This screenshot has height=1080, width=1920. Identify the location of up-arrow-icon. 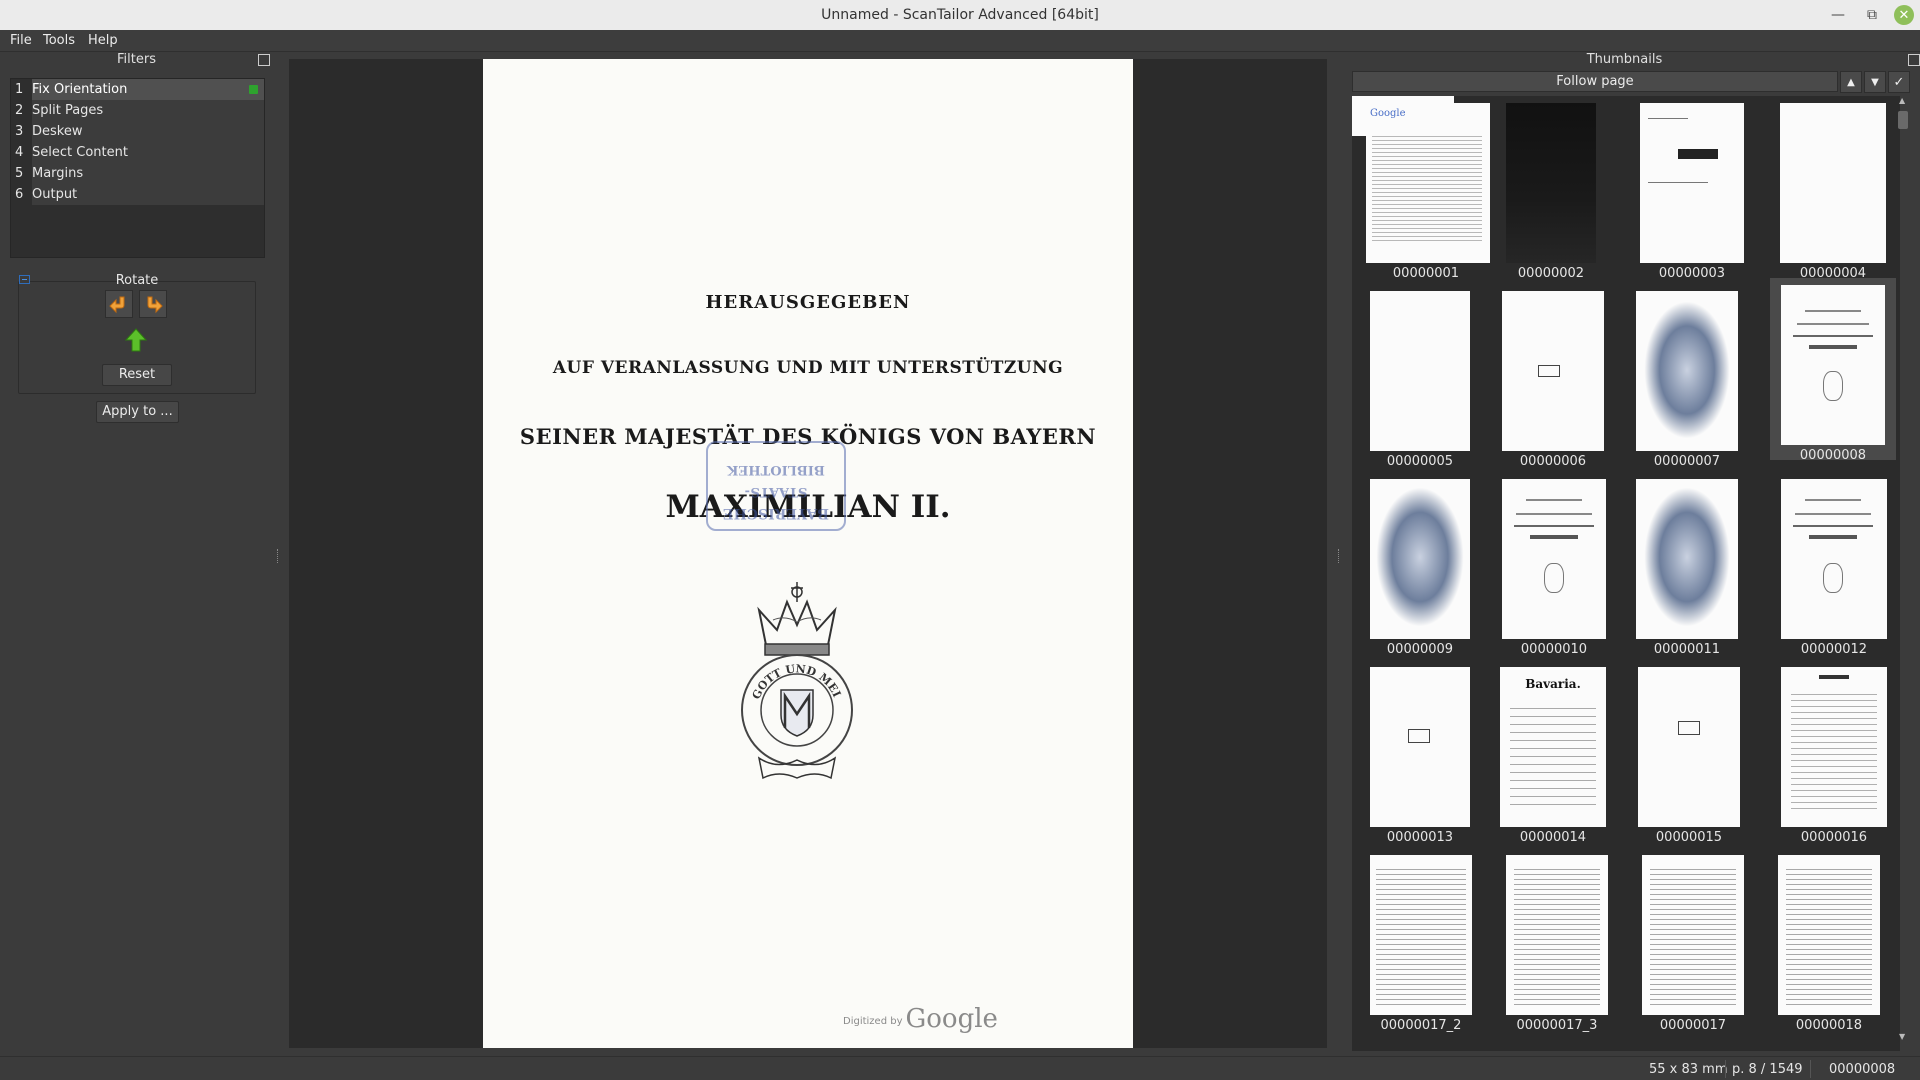
(136, 340).